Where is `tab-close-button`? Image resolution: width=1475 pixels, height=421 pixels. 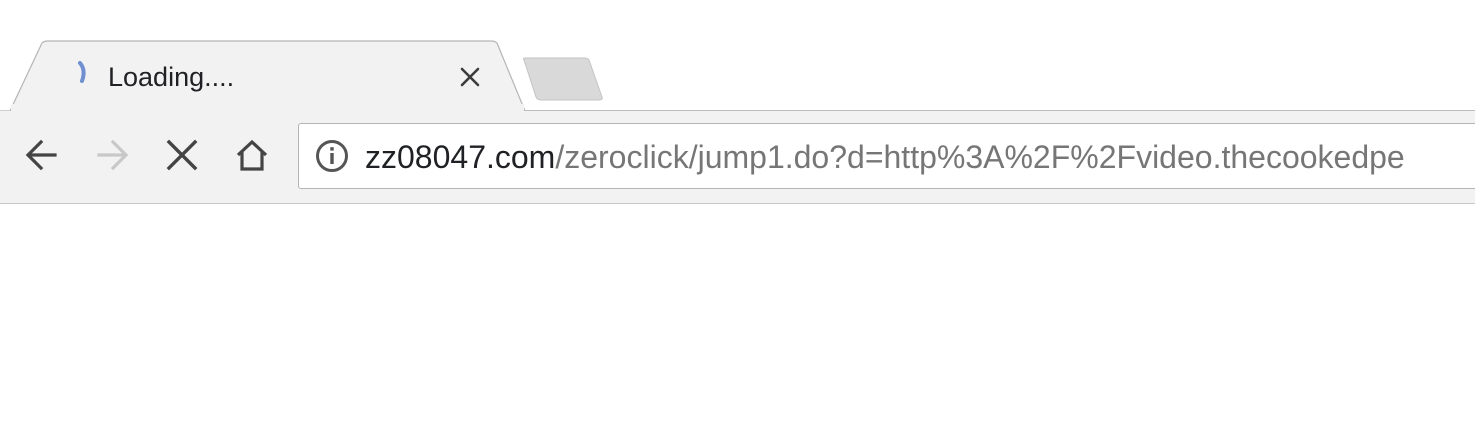 tab-close-button is located at coordinates (470, 77).